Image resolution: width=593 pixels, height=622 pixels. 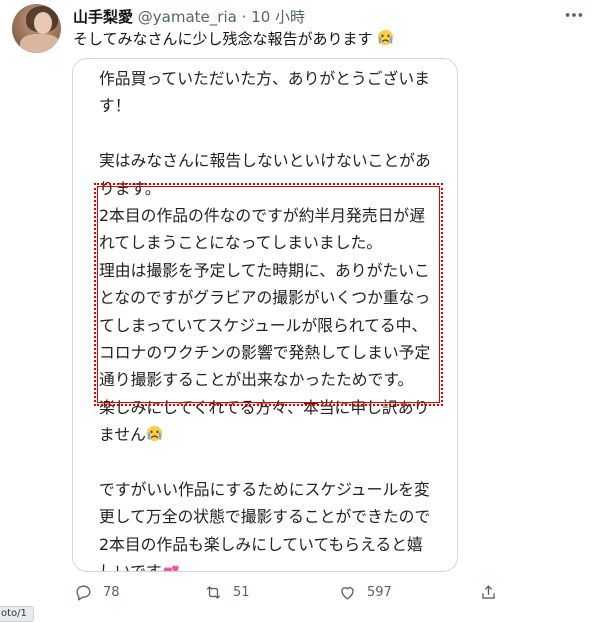 I want to click on tweet-actions: 78 51 597, so click(x=296, y=595).